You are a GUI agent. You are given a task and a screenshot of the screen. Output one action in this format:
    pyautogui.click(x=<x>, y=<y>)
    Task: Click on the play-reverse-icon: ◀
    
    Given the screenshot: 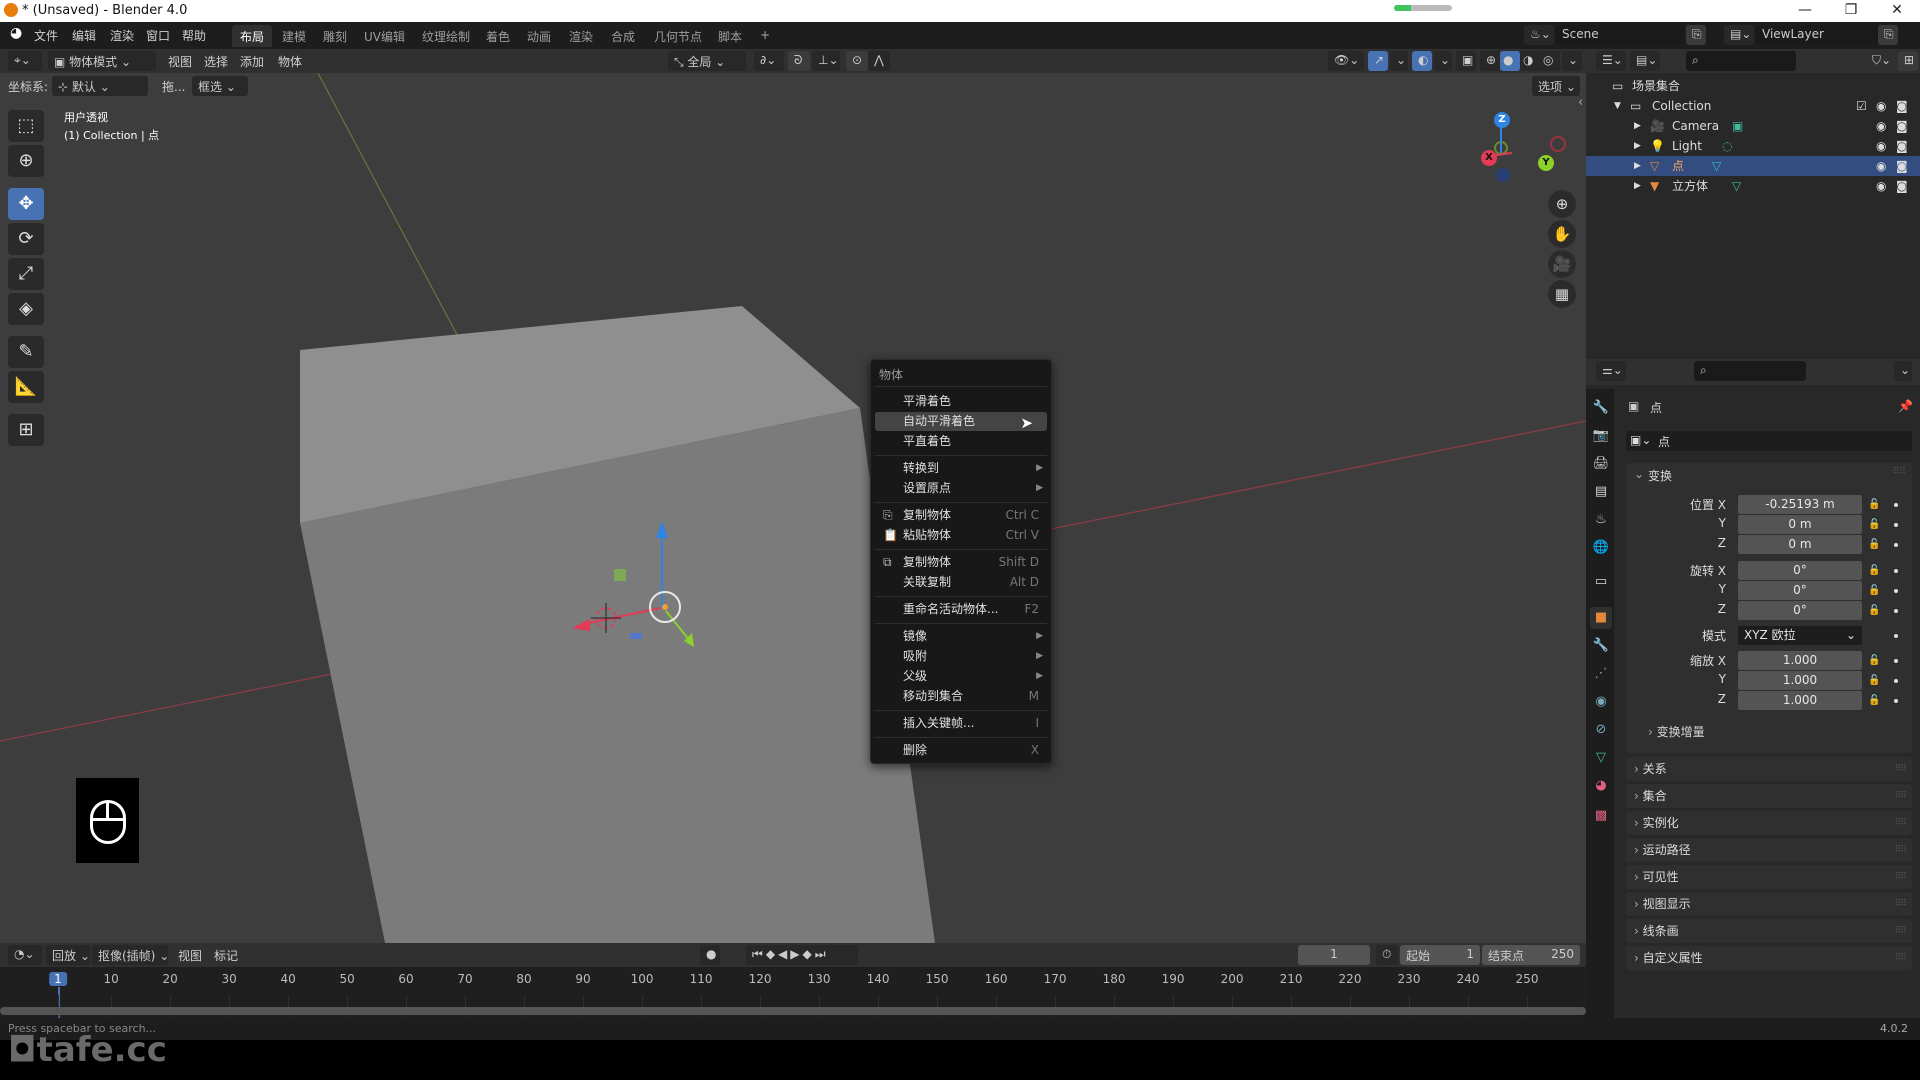 What is the action you would take?
    pyautogui.click(x=784, y=954)
    